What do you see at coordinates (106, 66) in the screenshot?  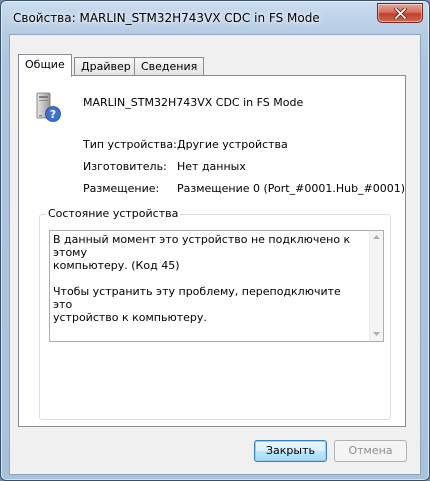 I see `tab-driver: Драйвер` at bounding box center [106, 66].